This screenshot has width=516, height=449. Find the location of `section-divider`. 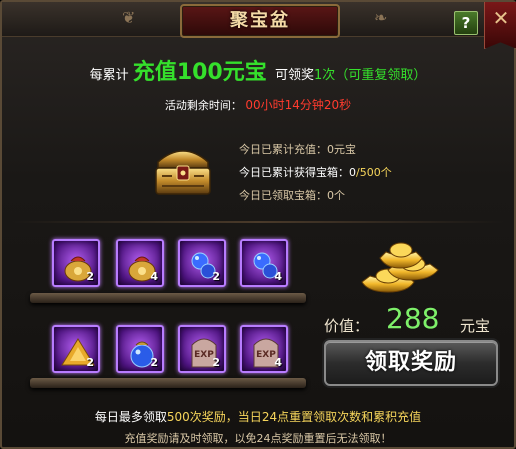

section-divider is located at coordinates (258, 222).